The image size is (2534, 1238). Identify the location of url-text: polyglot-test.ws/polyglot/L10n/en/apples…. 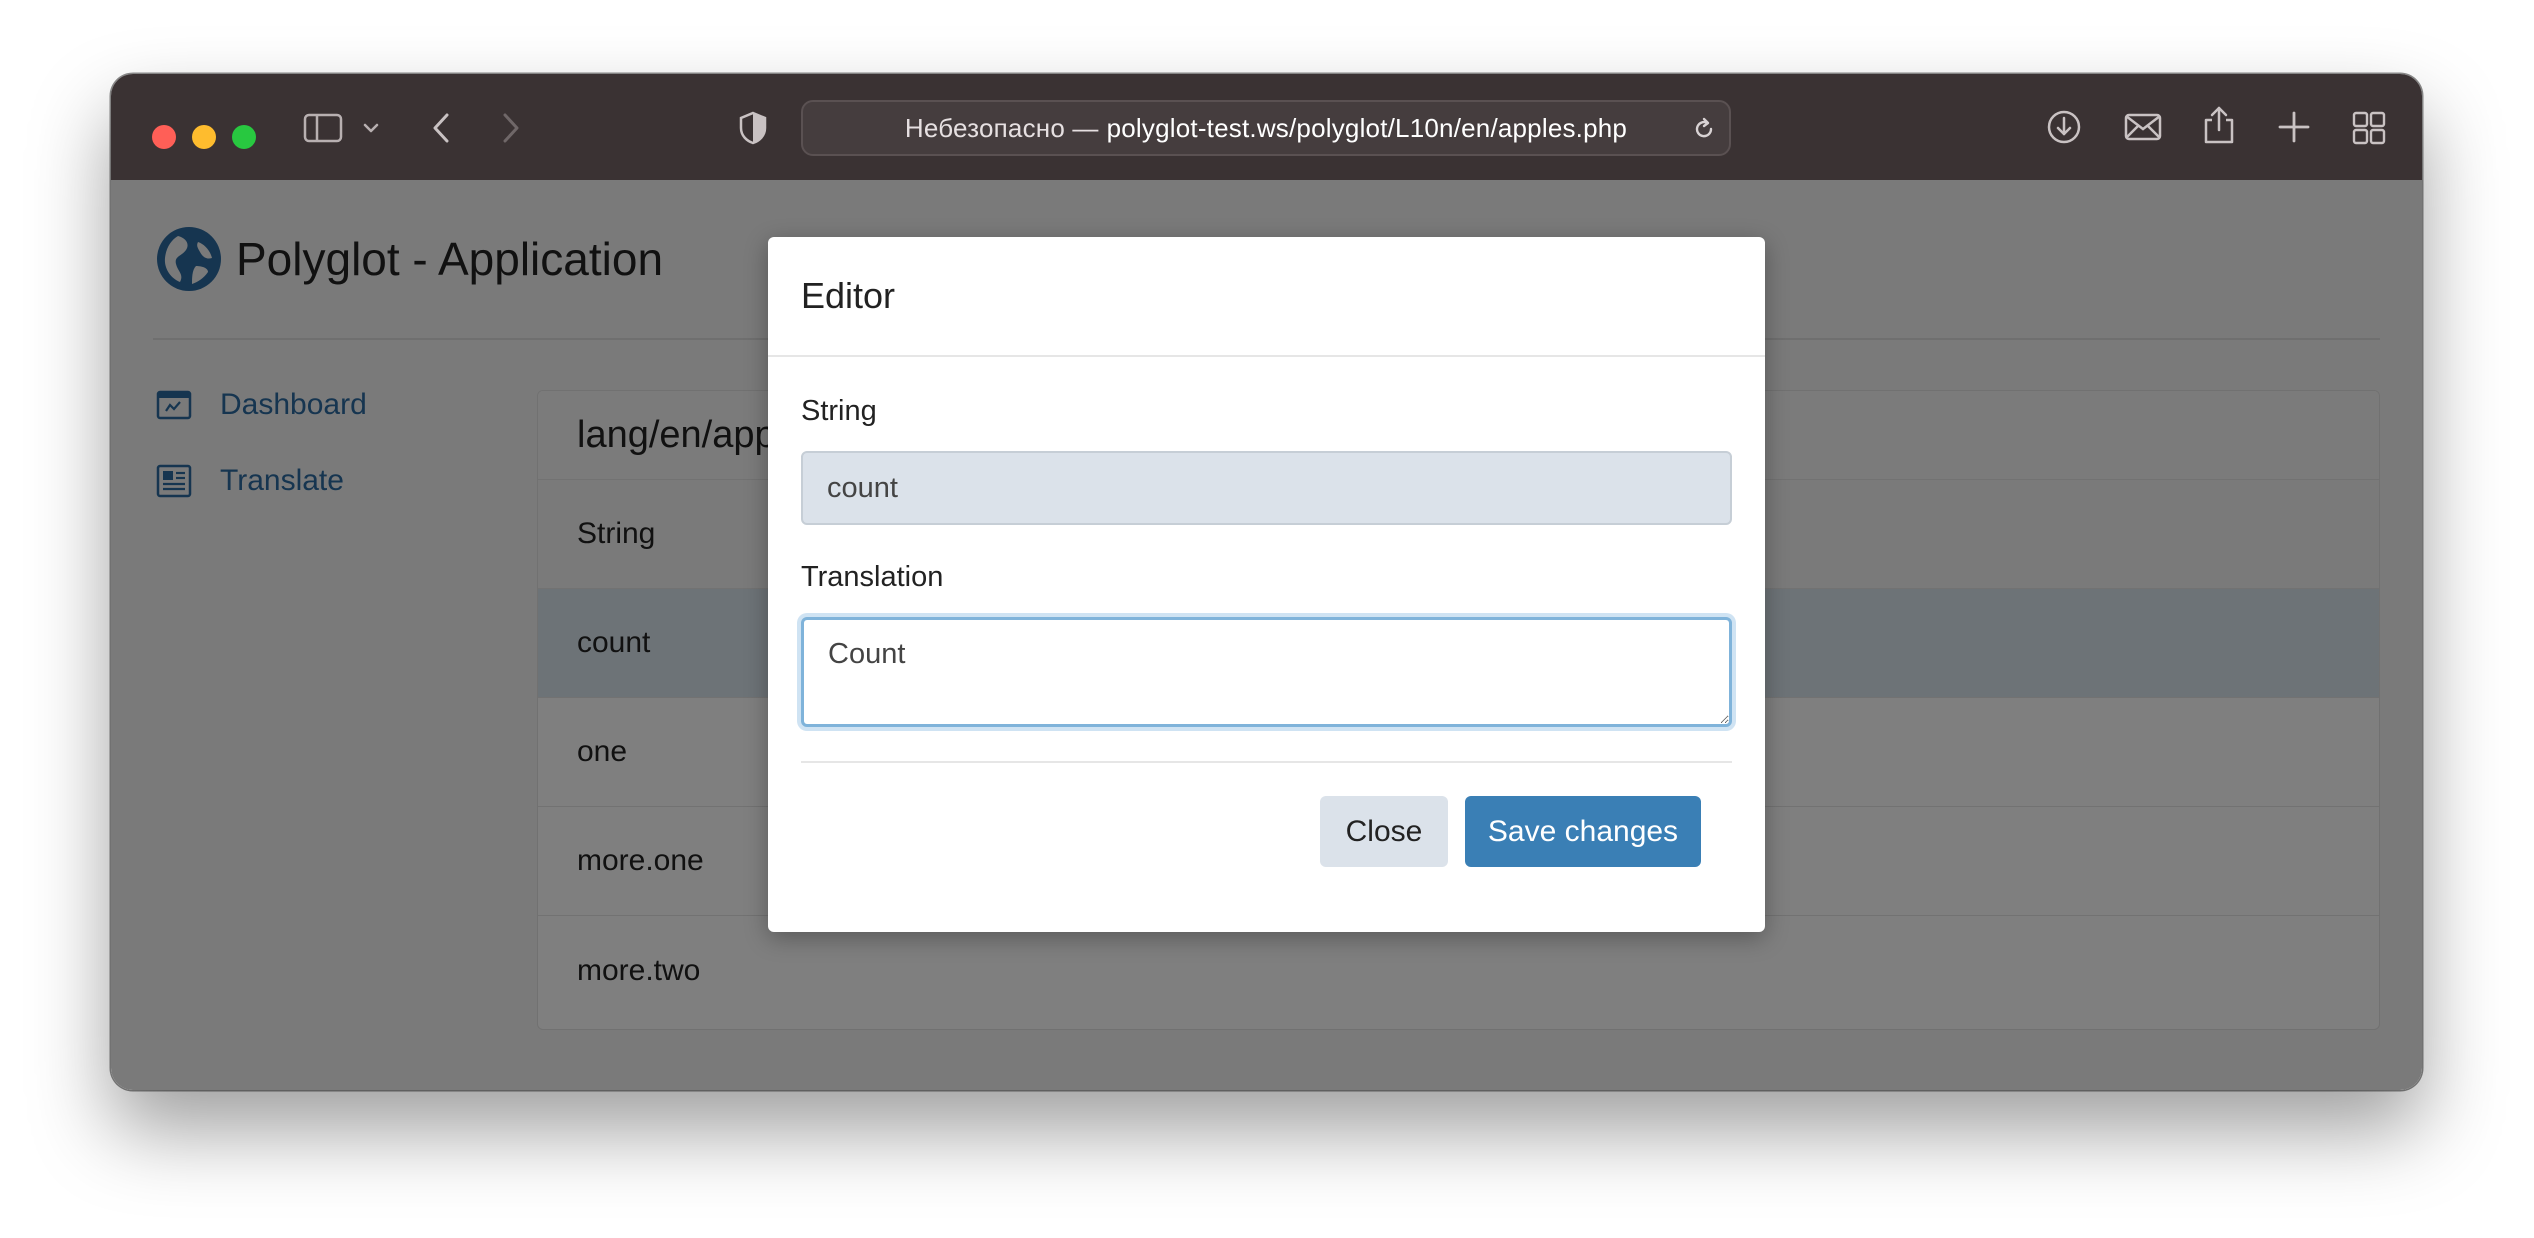
(1367, 127).